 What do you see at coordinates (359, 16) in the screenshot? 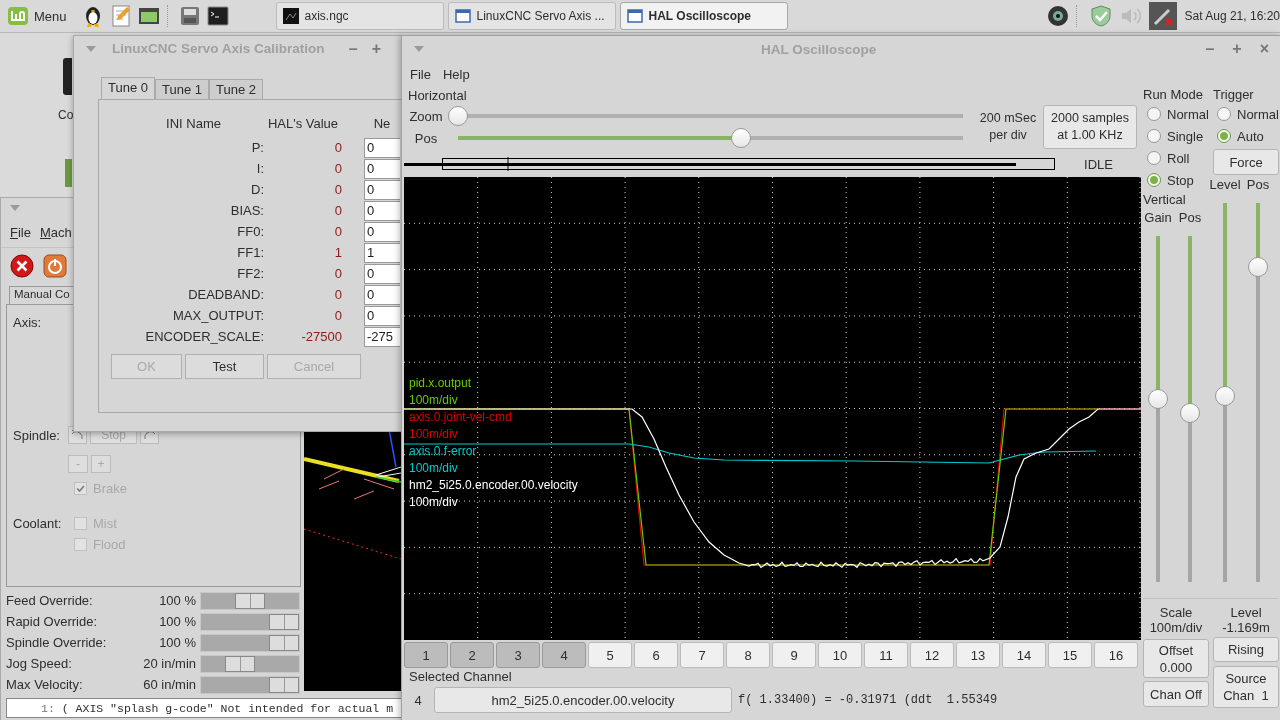
I see `taskbar-button: axis.ngc` at bounding box center [359, 16].